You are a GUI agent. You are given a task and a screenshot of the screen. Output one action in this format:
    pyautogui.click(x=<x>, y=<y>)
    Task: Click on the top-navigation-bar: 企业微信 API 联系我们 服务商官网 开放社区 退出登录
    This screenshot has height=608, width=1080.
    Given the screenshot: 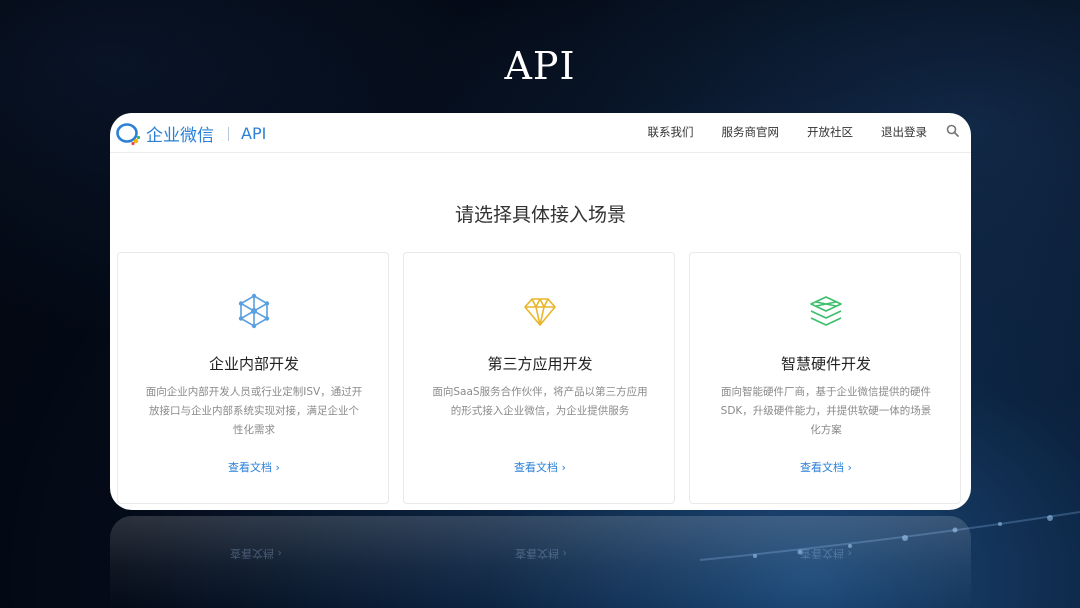 What is the action you would take?
    pyautogui.click(x=540, y=133)
    